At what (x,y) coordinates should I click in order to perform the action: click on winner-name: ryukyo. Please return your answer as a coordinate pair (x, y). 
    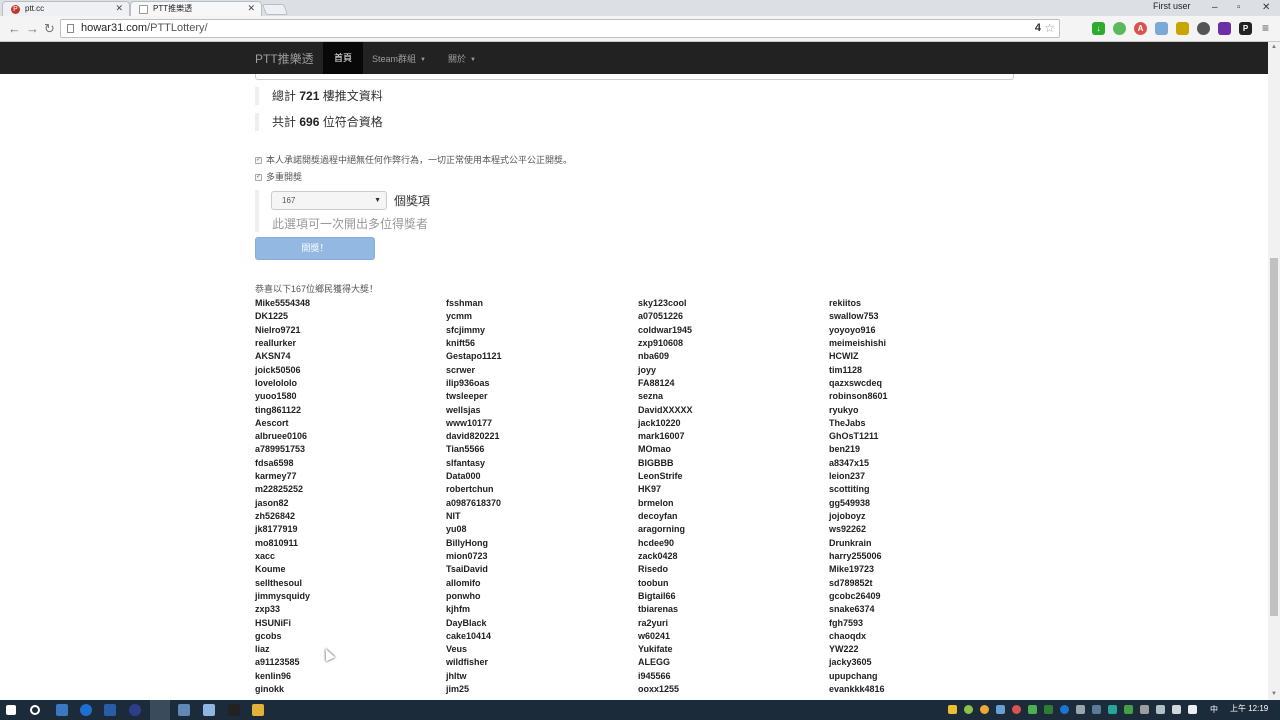
    Looking at the image, I should click on (844, 409).